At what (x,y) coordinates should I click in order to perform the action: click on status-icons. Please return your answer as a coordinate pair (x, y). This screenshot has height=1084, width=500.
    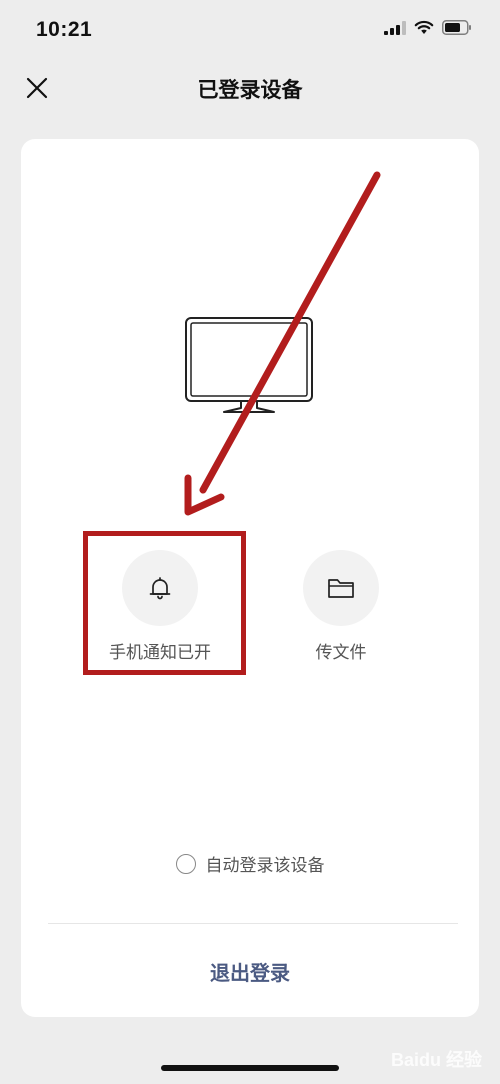
    Looking at the image, I should click on (428, 29).